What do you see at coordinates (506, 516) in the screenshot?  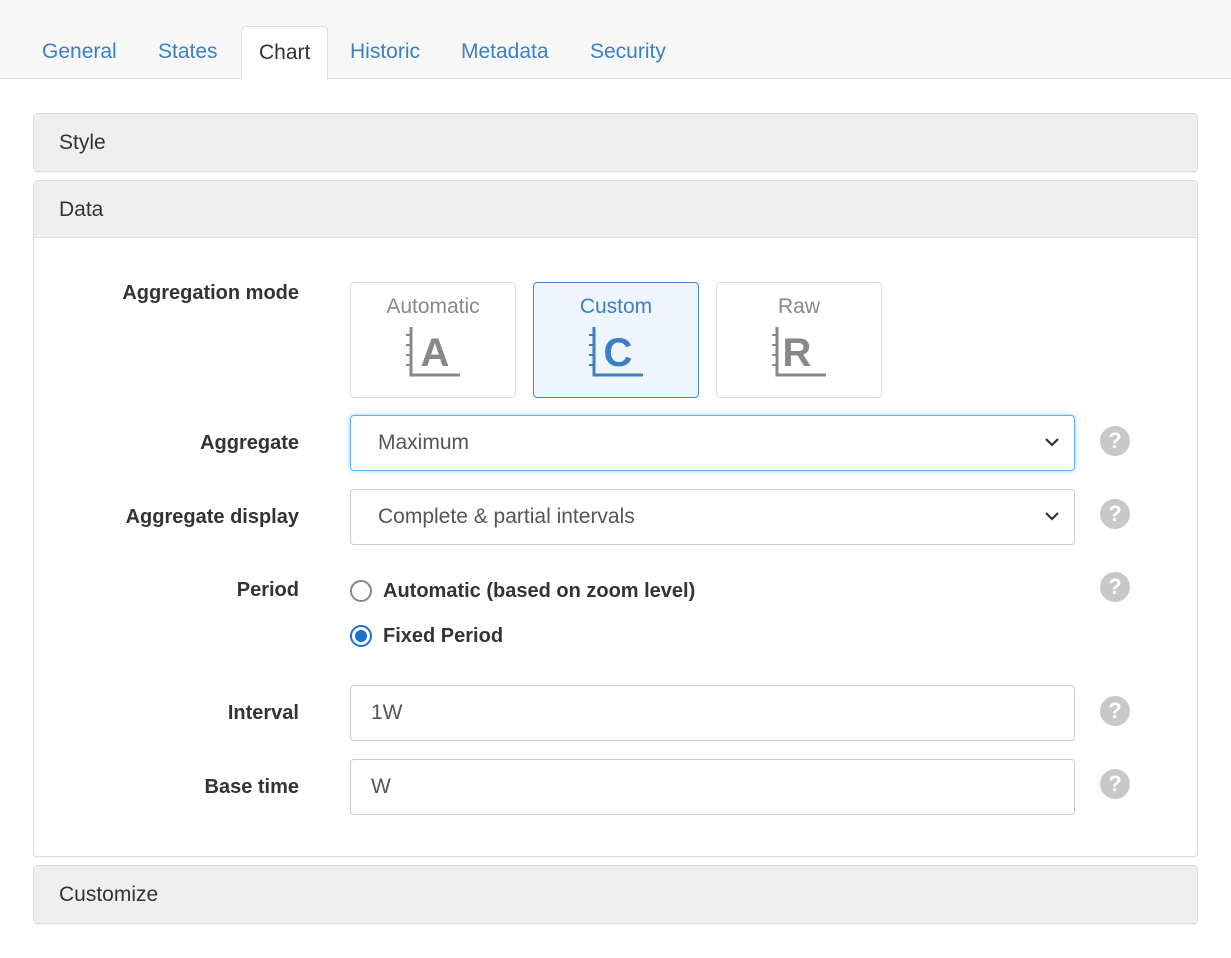 I see `aggregate-display-select-value: Complete & partial intervals` at bounding box center [506, 516].